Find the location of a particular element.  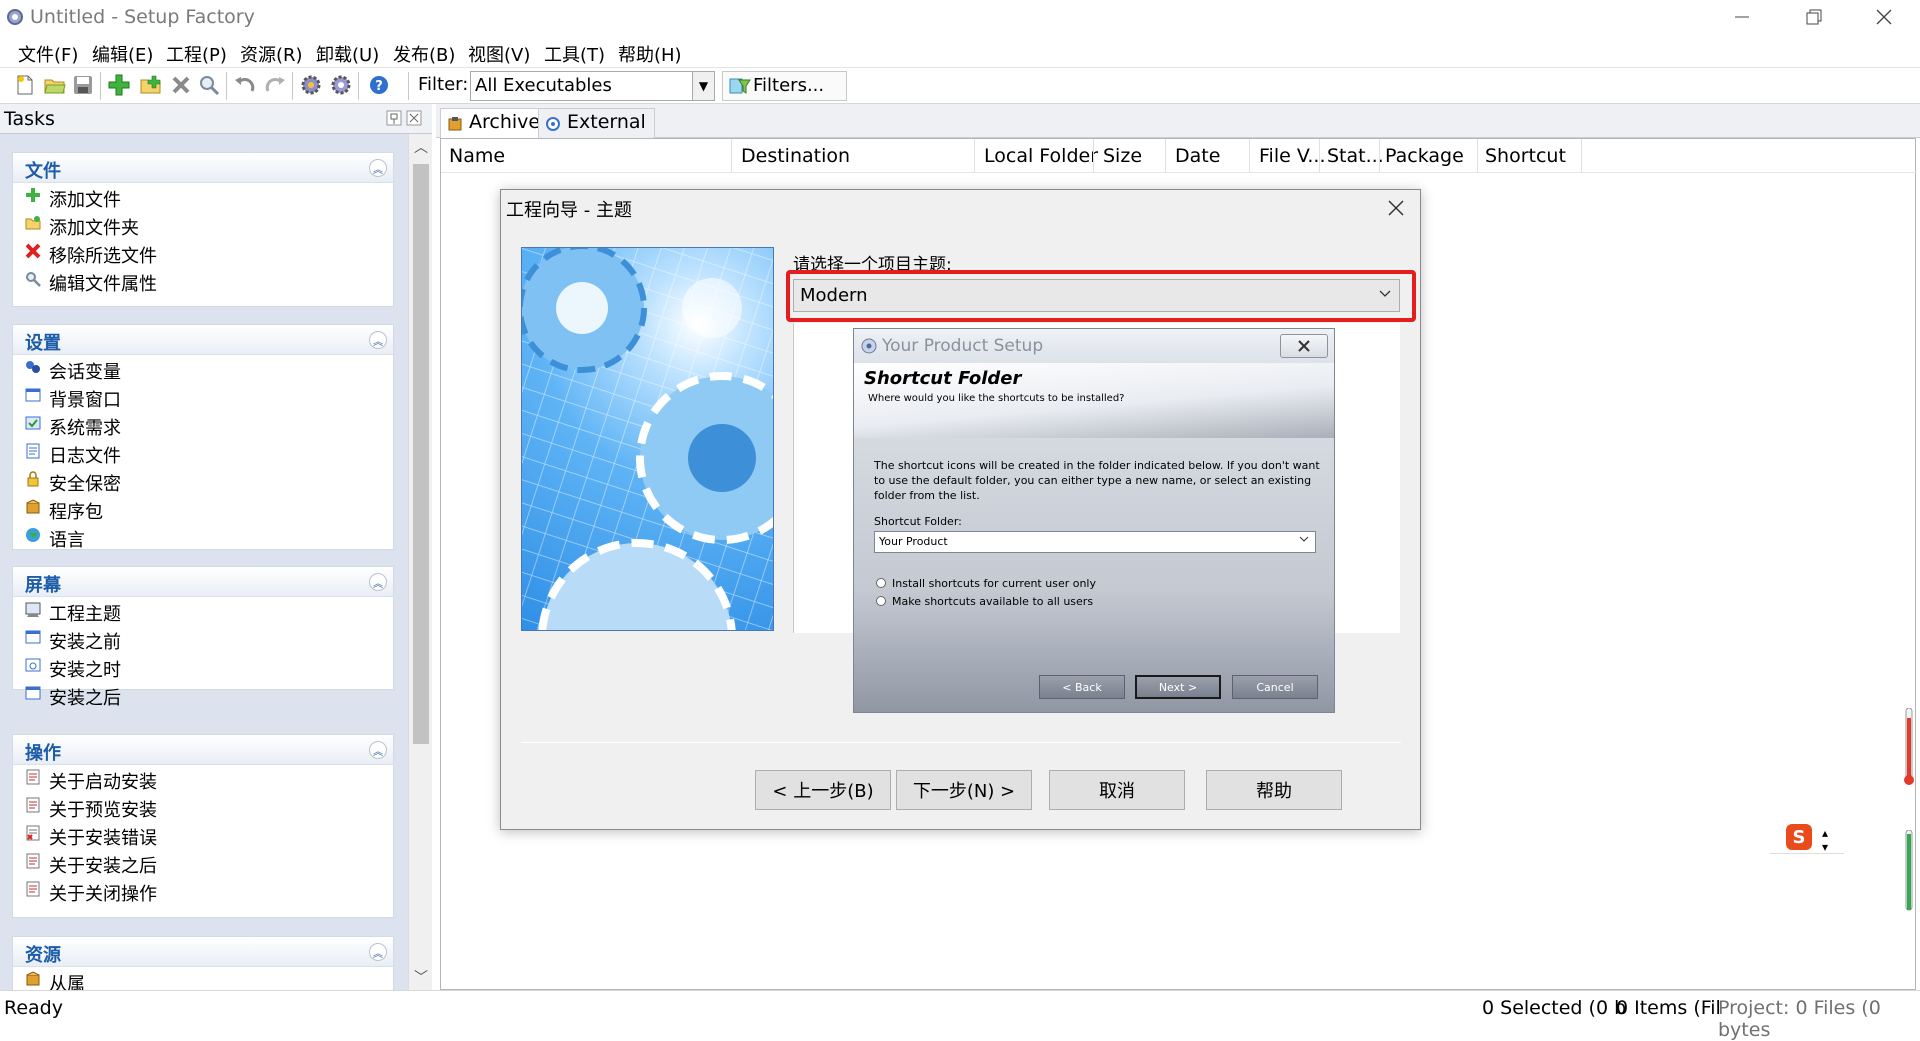

task-dependencies-label: 从属 is located at coordinates (67, 982).